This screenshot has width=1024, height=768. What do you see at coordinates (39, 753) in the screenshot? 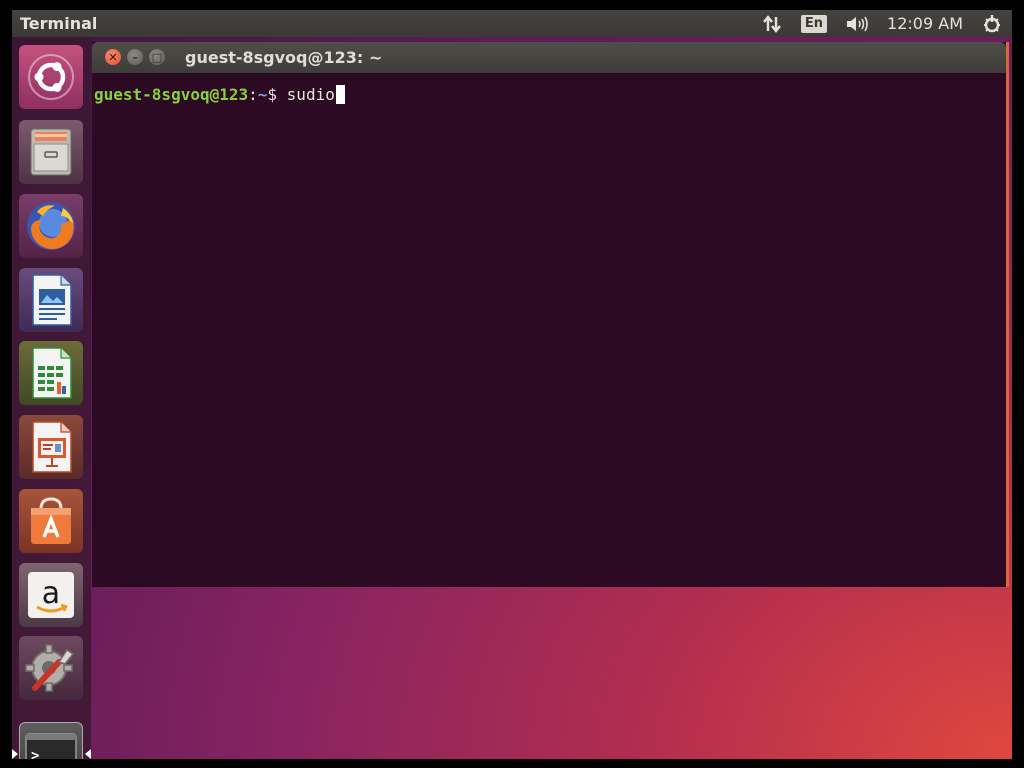
I see `terminal-icon-glyph: >_` at bounding box center [39, 753].